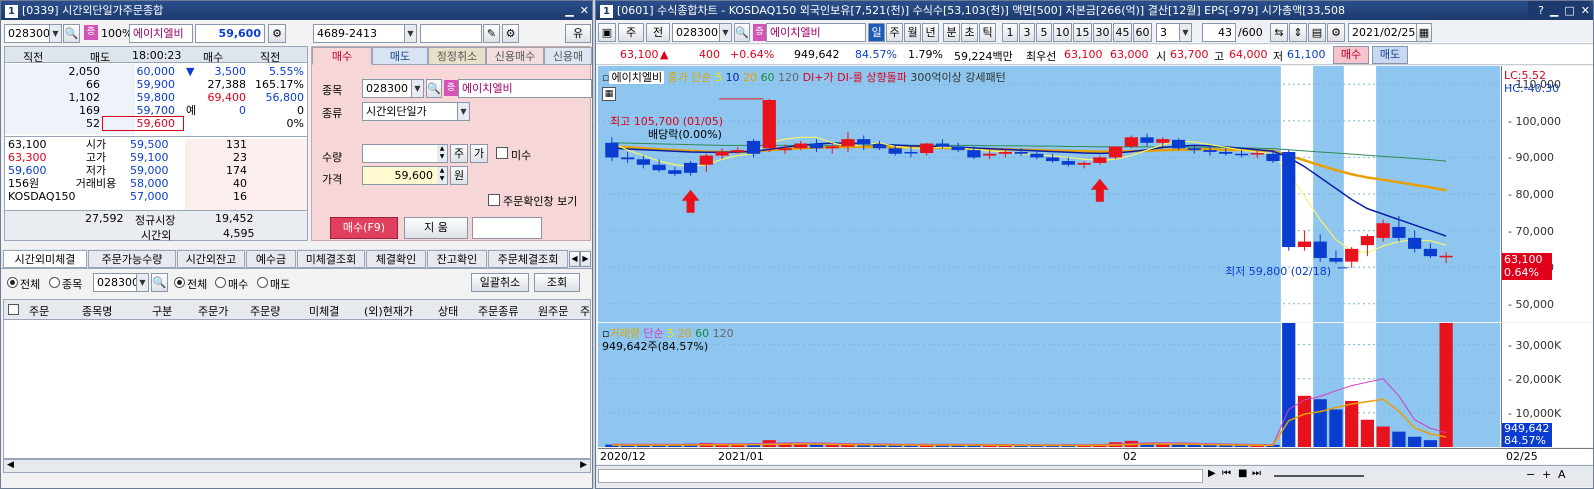  What do you see at coordinates (451, 33) in the screenshot?
I see `password-input` at bounding box center [451, 33].